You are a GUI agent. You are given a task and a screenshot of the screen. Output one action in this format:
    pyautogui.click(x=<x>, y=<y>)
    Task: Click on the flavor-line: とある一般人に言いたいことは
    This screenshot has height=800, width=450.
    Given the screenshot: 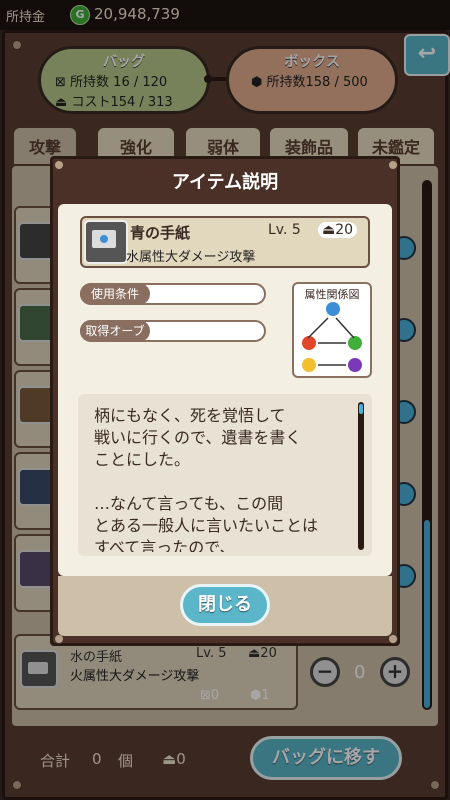 What is the action you would take?
    pyautogui.click(x=206, y=525)
    